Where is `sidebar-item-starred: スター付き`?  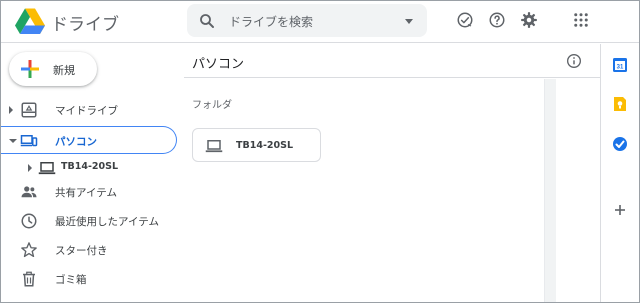
sidebar-item-starred: スター付き is located at coordinates (89, 250).